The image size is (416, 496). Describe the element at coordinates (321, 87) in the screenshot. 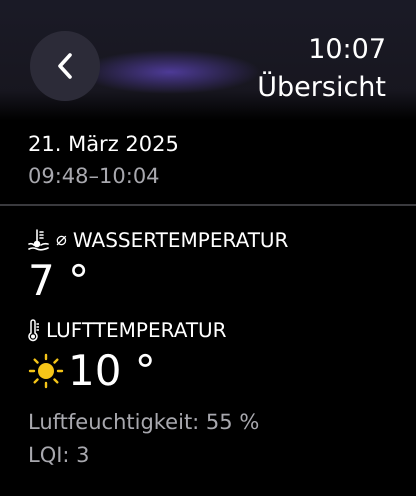

I see `page-title: Übersicht` at that location.